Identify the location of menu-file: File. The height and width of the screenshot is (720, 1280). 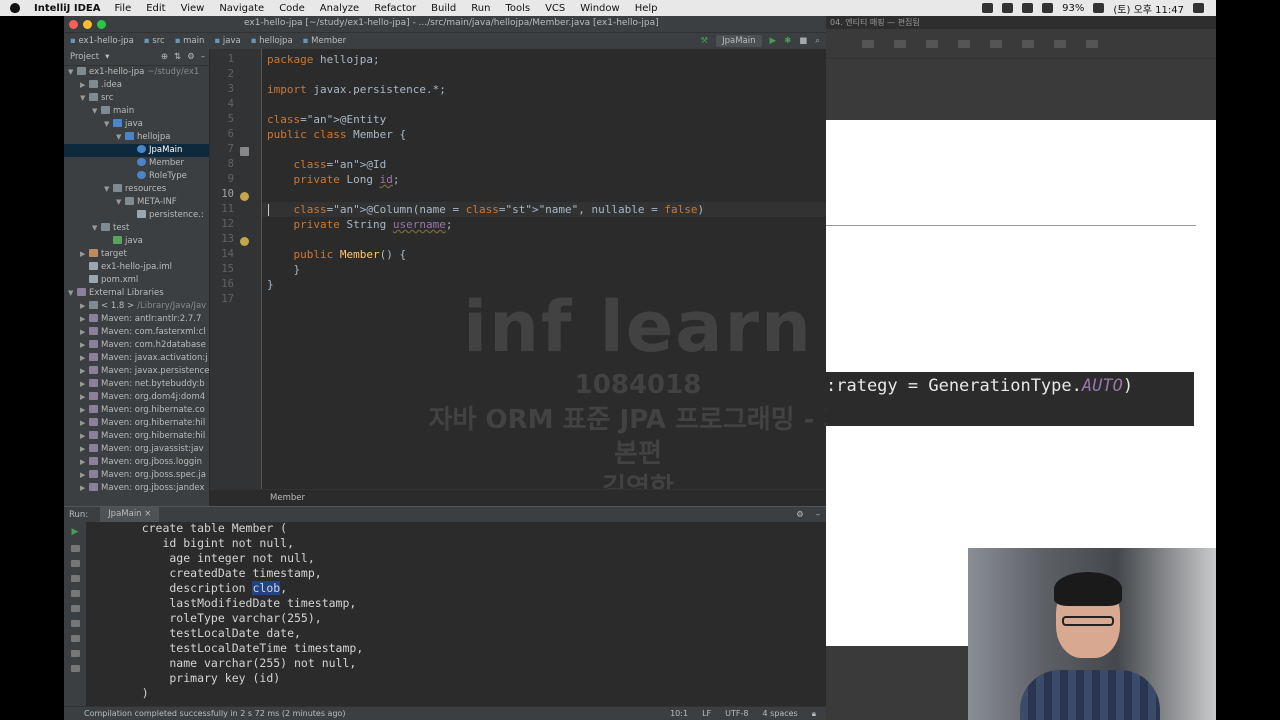
(122, 8).